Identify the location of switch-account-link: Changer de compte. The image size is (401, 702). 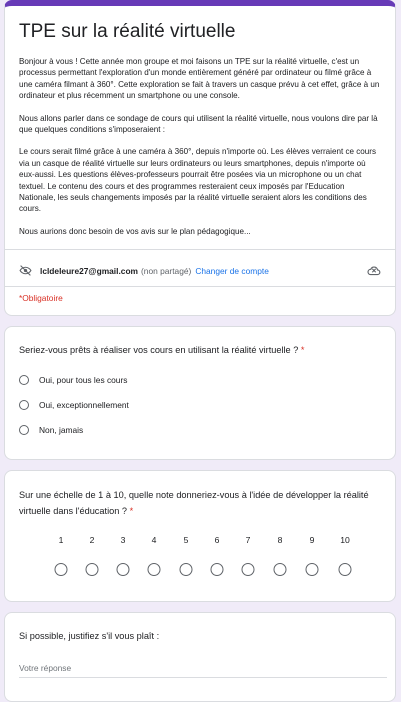
(232, 271).